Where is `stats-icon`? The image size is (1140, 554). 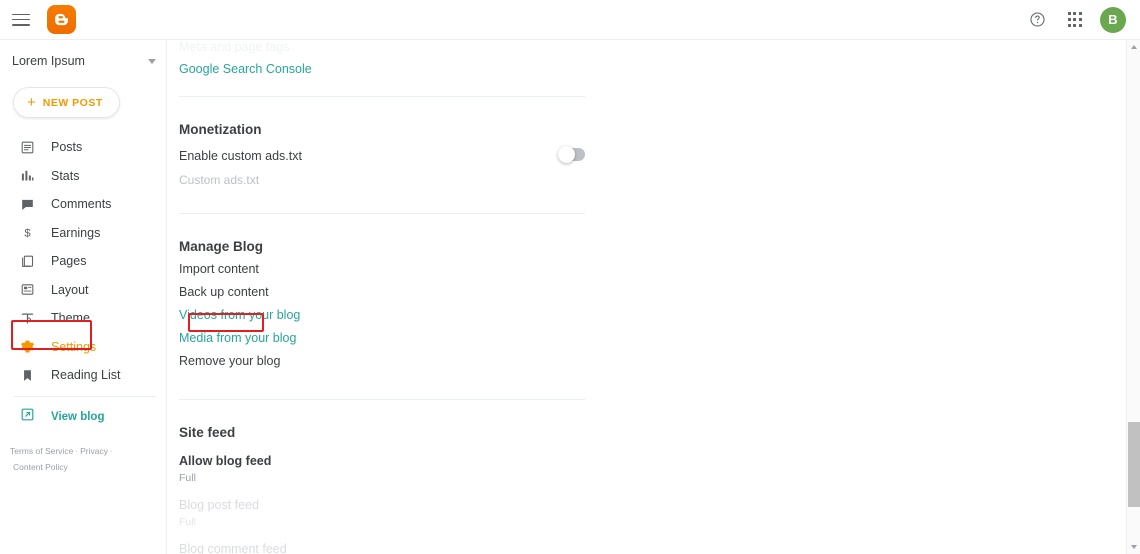 stats-icon is located at coordinates (29, 175).